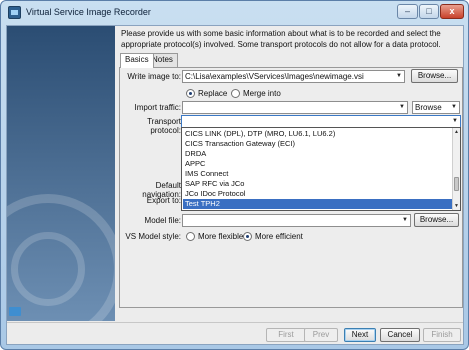 Image resolution: width=469 pixels, height=350 pixels. What do you see at coordinates (317, 164) in the screenshot?
I see `list-item: APPC` at bounding box center [317, 164].